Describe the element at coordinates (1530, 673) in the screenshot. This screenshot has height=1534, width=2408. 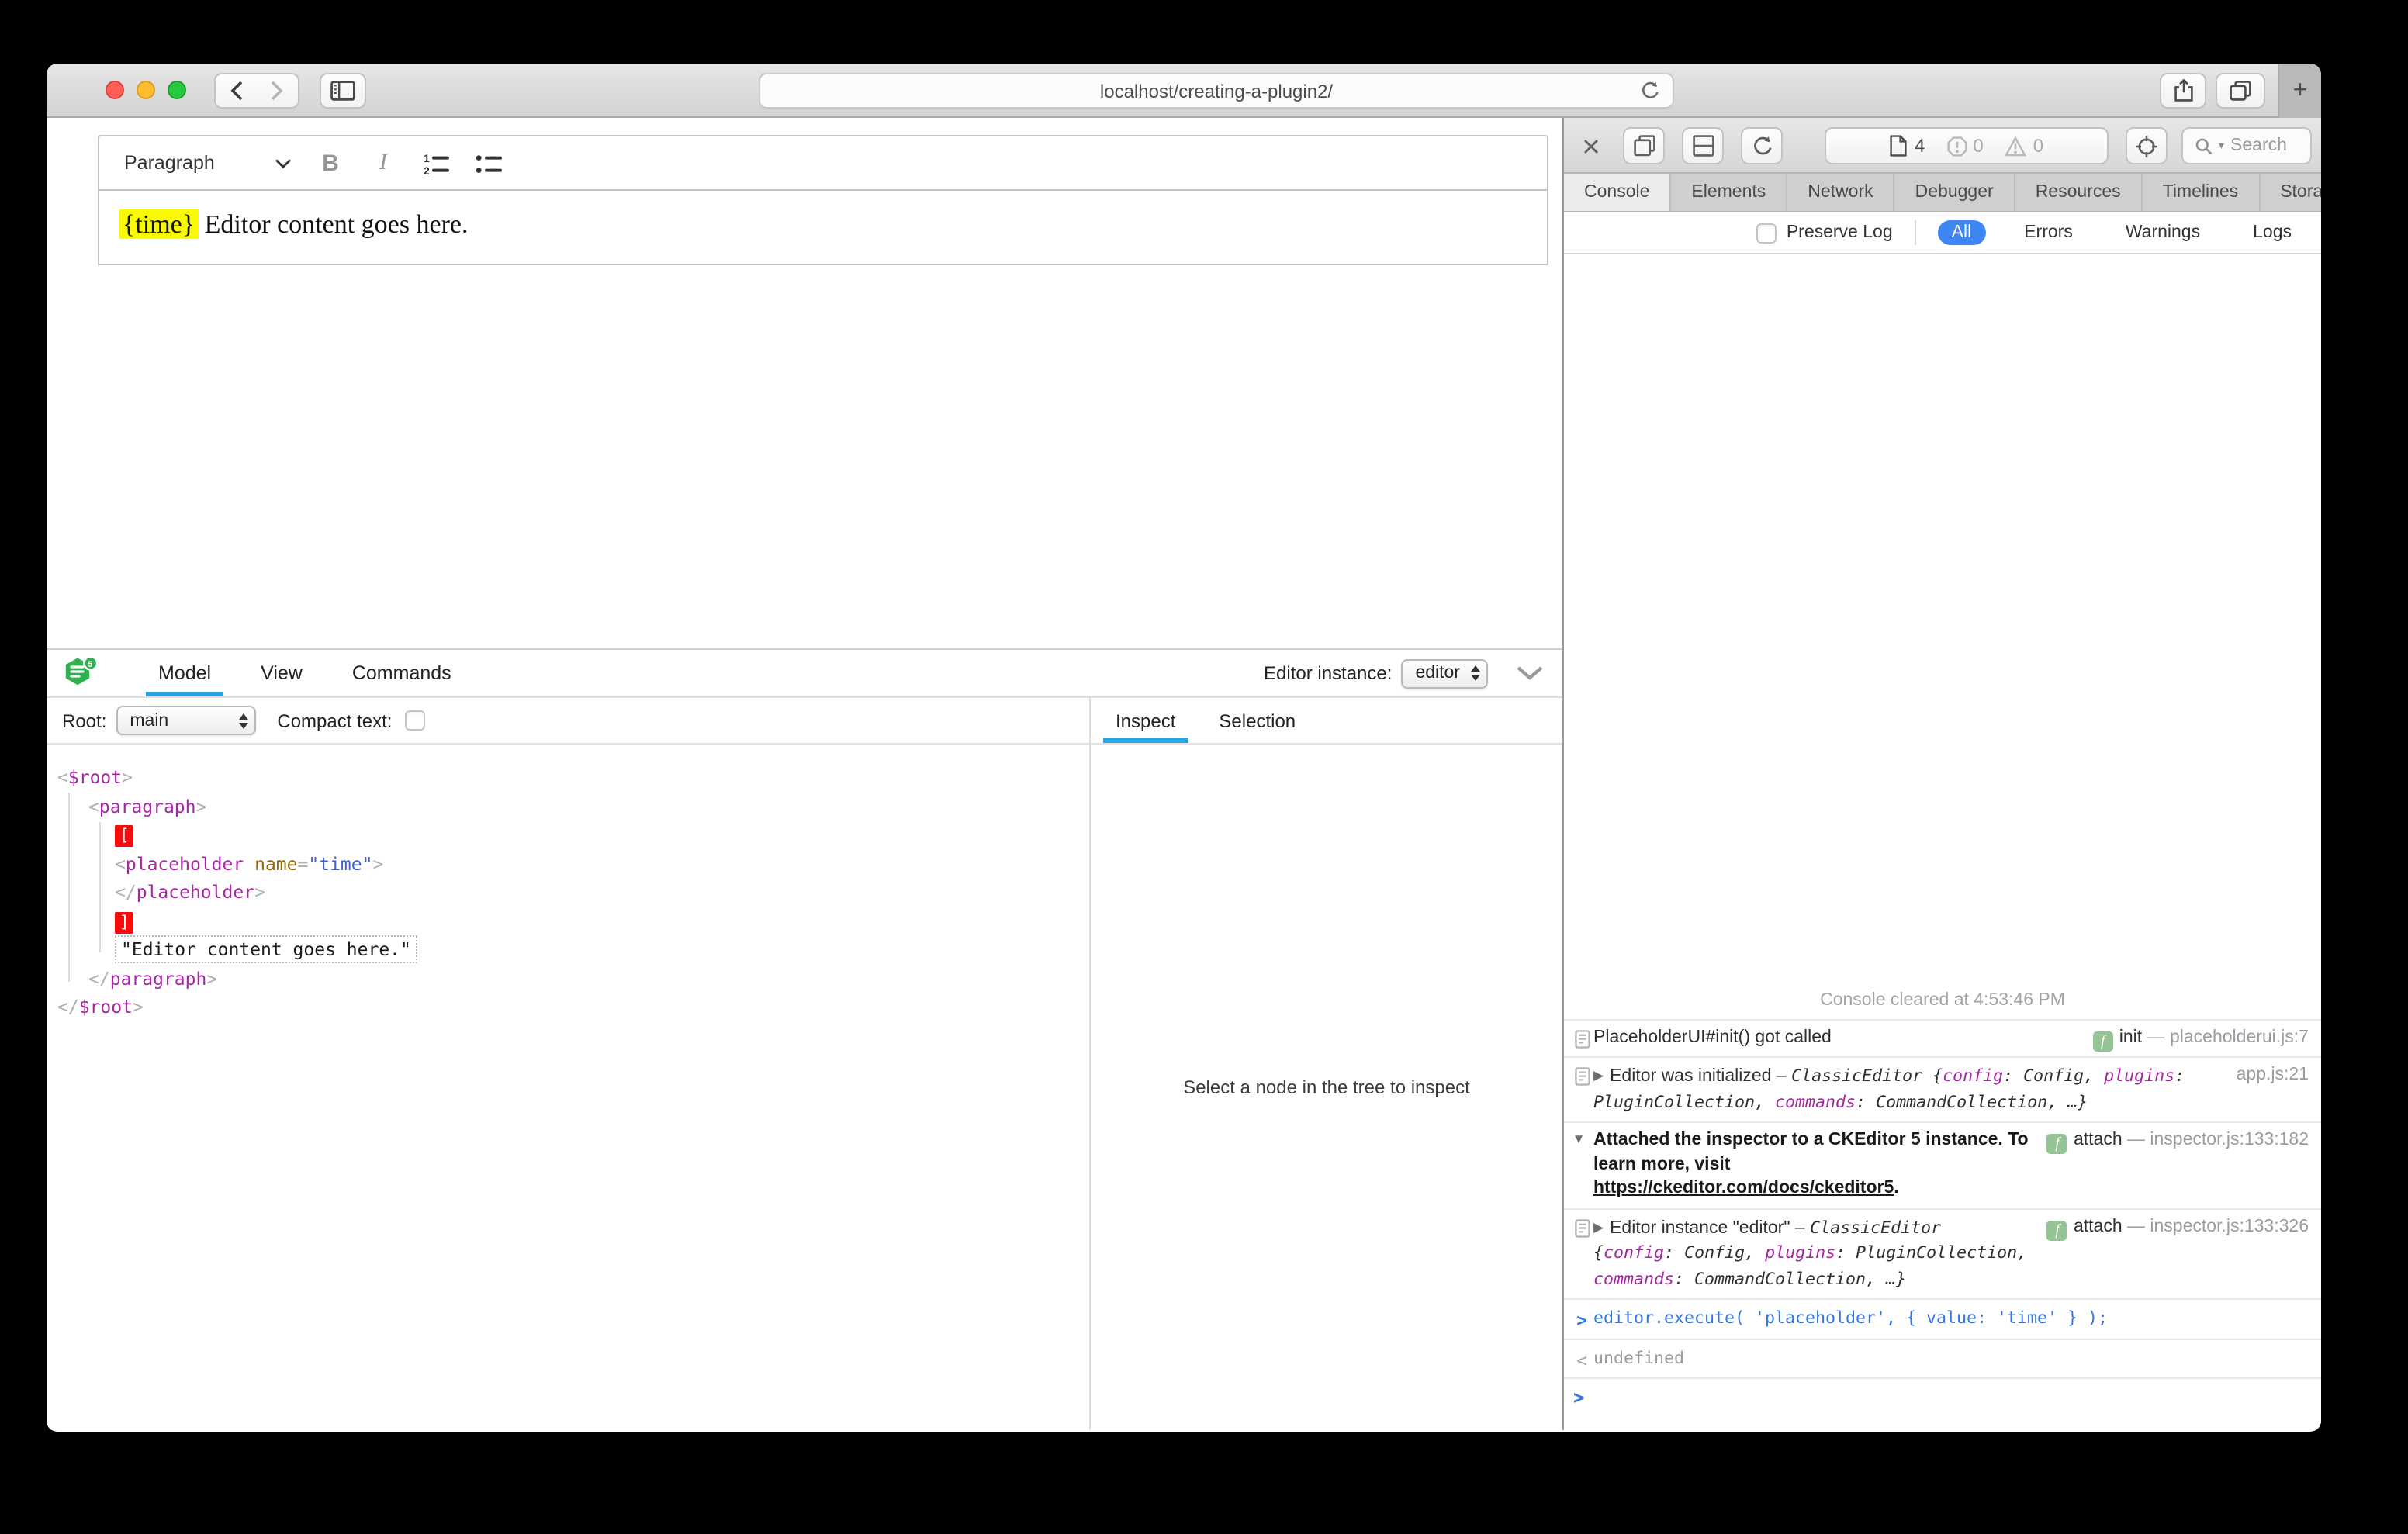
I see `collapse-inspector-icon` at that location.